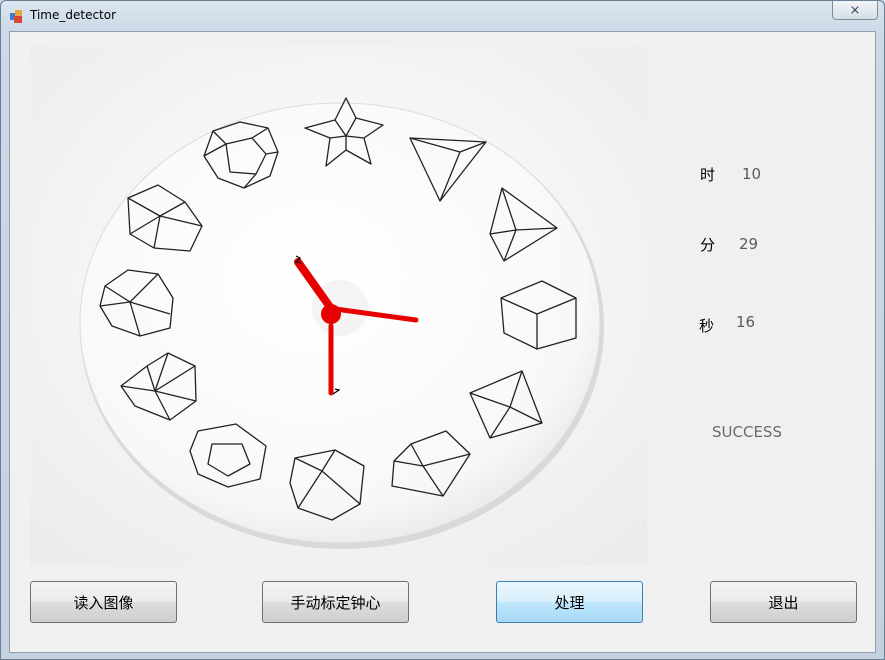 The width and height of the screenshot is (885, 660). I want to click on second-value: 16, so click(746, 322).